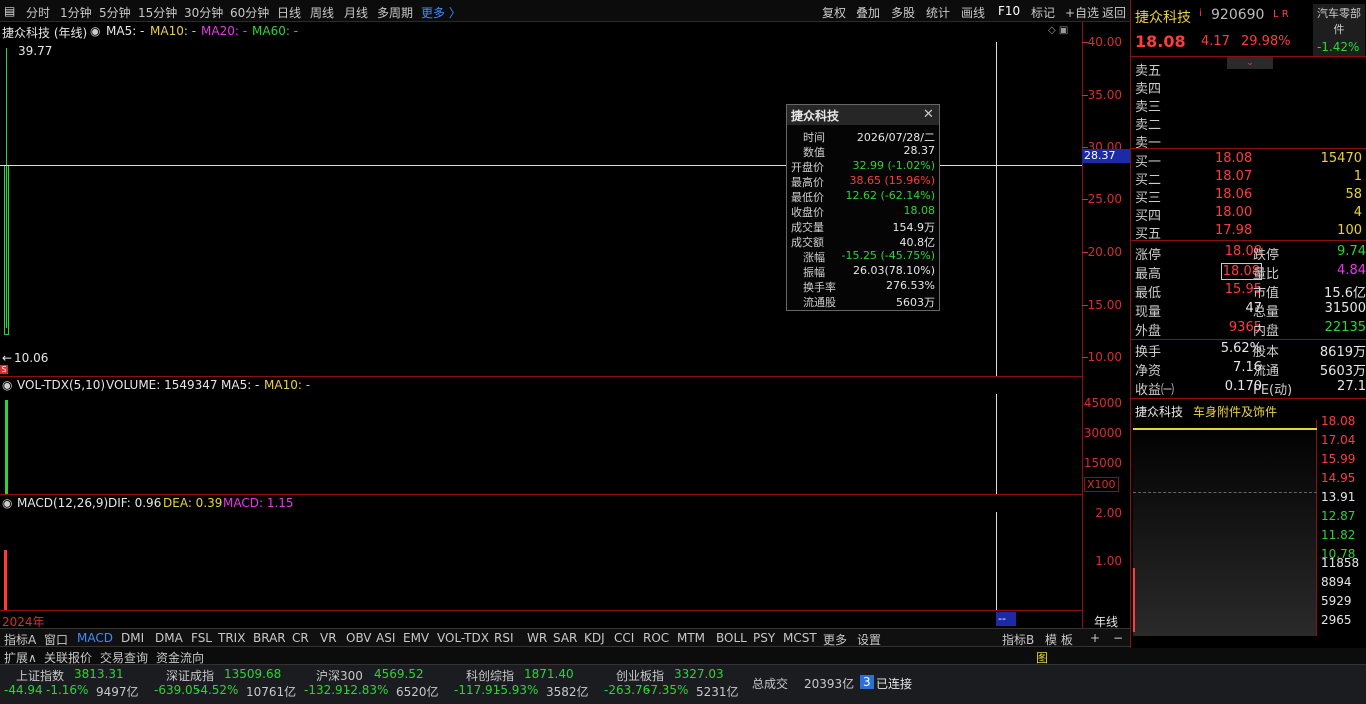 This screenshot has width=1366, height=704. Describe the element at coordinates (385, 638) in the screenshot. I see `indicator-tab: ASI` at that location.